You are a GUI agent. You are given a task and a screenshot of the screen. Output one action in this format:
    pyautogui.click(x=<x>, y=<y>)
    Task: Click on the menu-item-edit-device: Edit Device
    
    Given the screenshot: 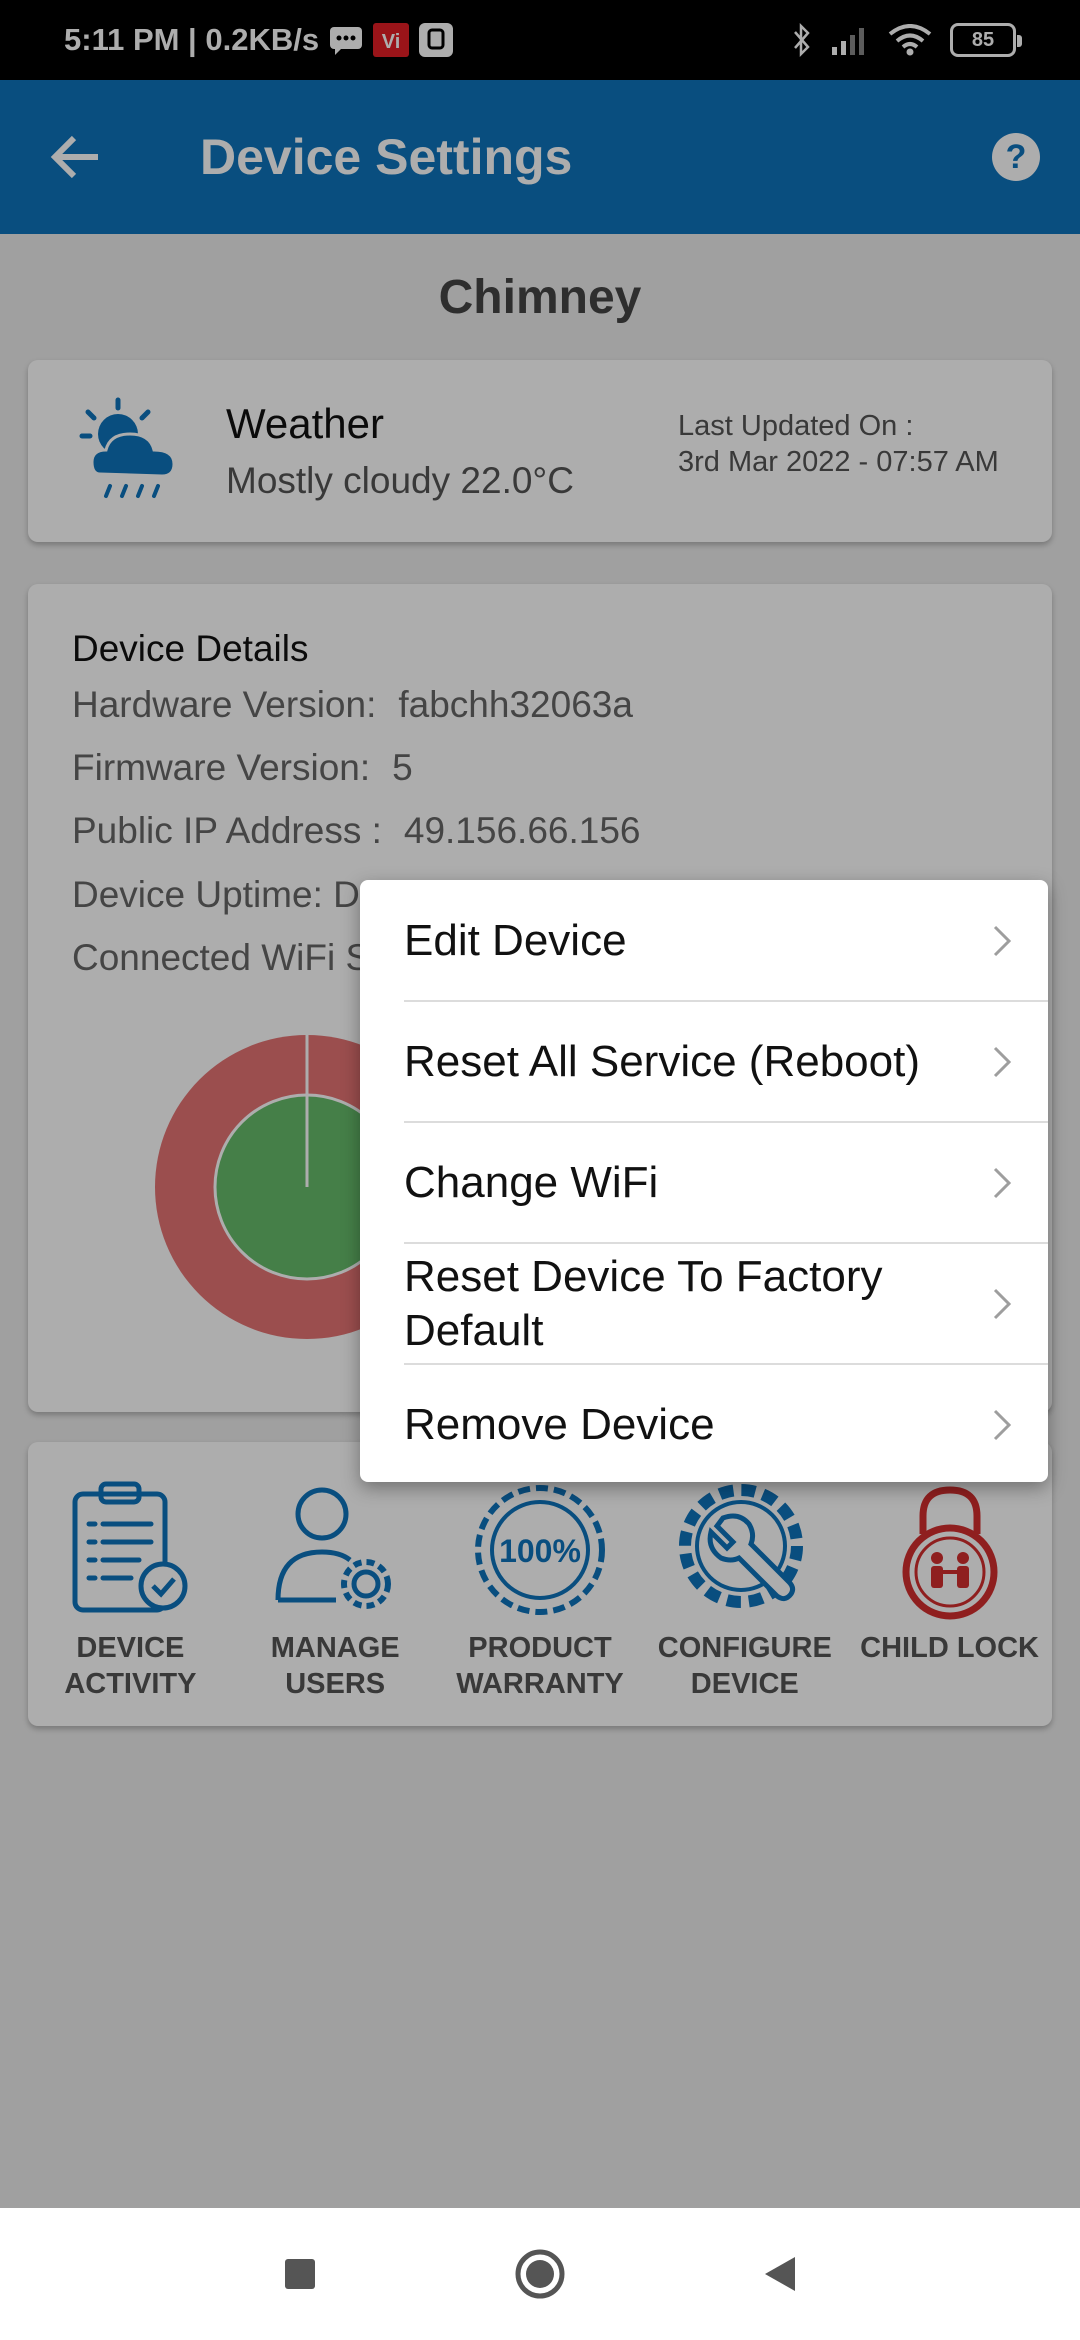 What is the action you would take?
    pyautogui.click(x=704, y=940)
    